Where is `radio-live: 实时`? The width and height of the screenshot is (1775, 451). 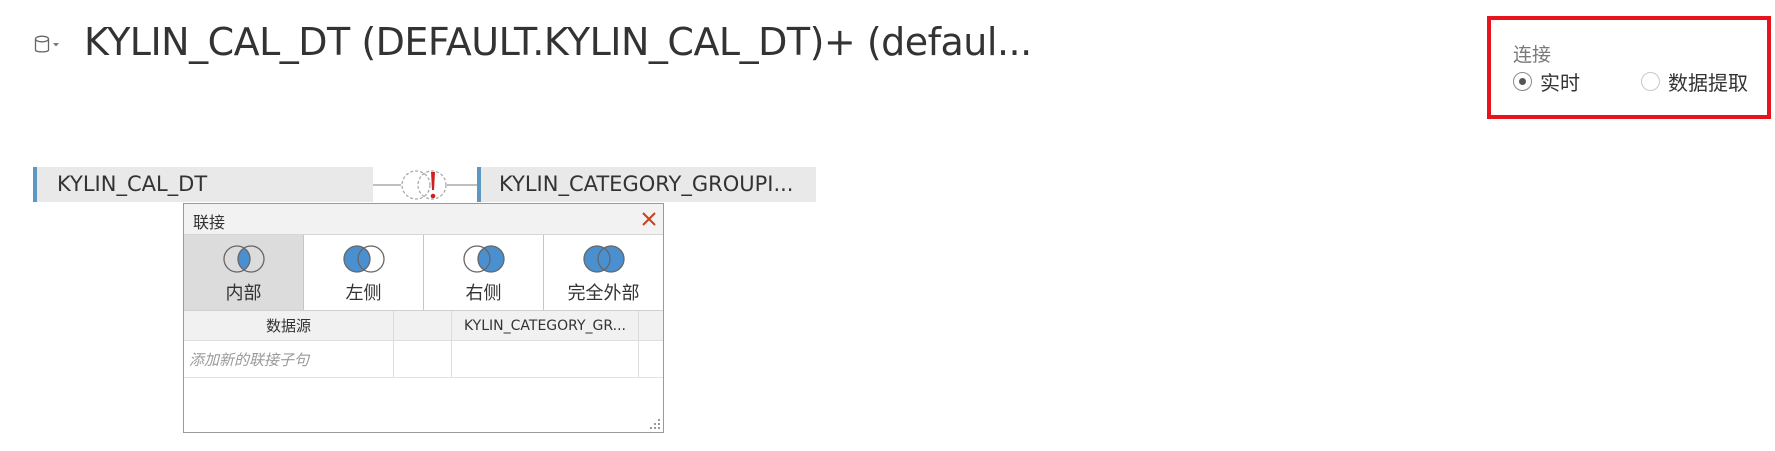 radio-live: 实时 is located at coordinates (1546, 81).